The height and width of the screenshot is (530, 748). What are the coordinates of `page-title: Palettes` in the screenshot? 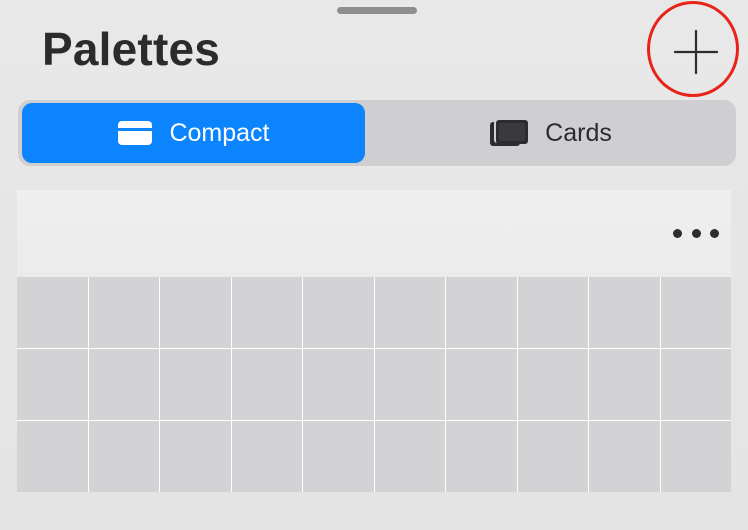 It's located at (131, 49).